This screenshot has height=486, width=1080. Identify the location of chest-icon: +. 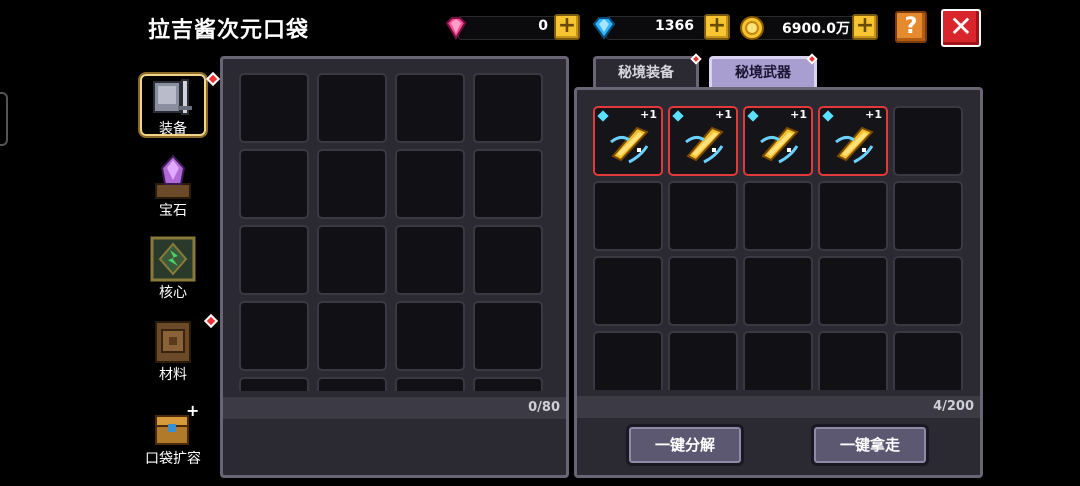
(173, 424).